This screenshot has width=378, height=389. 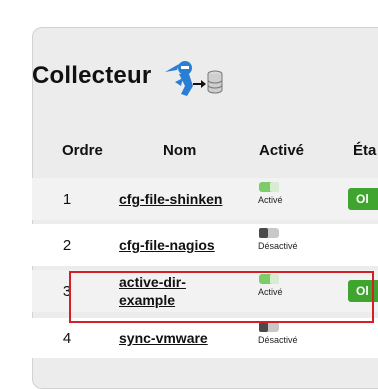 I want to click on column-header-ordre: Ordre, so click(x=82, y=150).